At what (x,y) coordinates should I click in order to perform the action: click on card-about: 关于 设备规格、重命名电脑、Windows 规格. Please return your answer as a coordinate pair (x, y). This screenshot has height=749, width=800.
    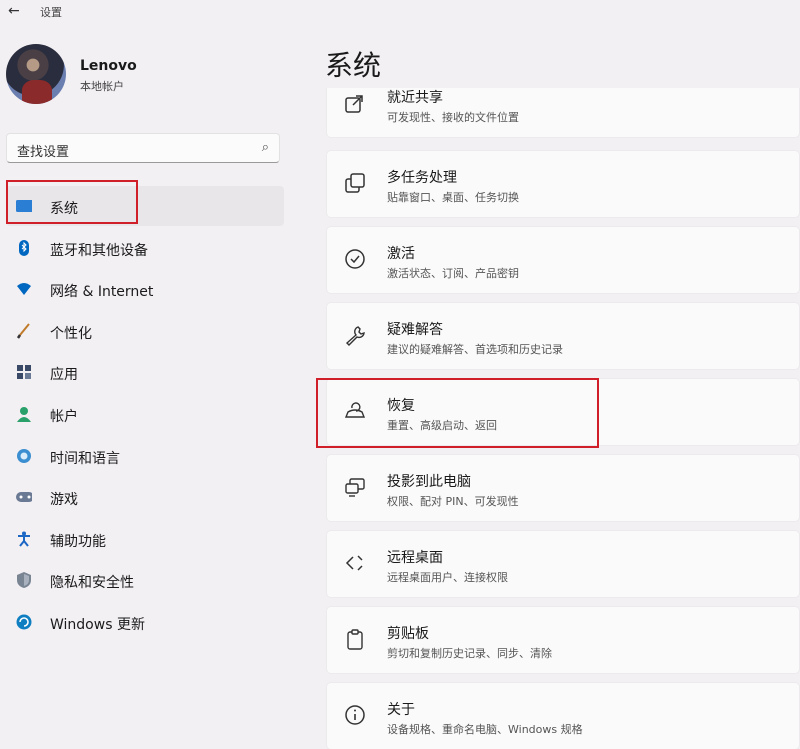
    Looking at the image, I should click on (563, 715).